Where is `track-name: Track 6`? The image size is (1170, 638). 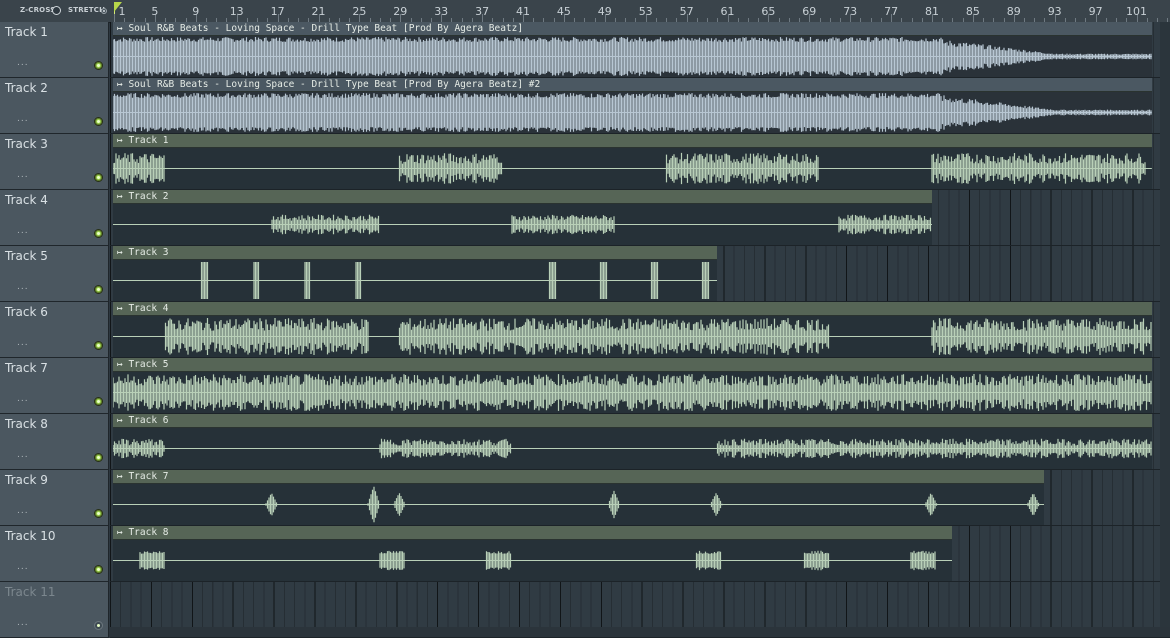 track-name: Track 6 is located at coordinates (26, 312).